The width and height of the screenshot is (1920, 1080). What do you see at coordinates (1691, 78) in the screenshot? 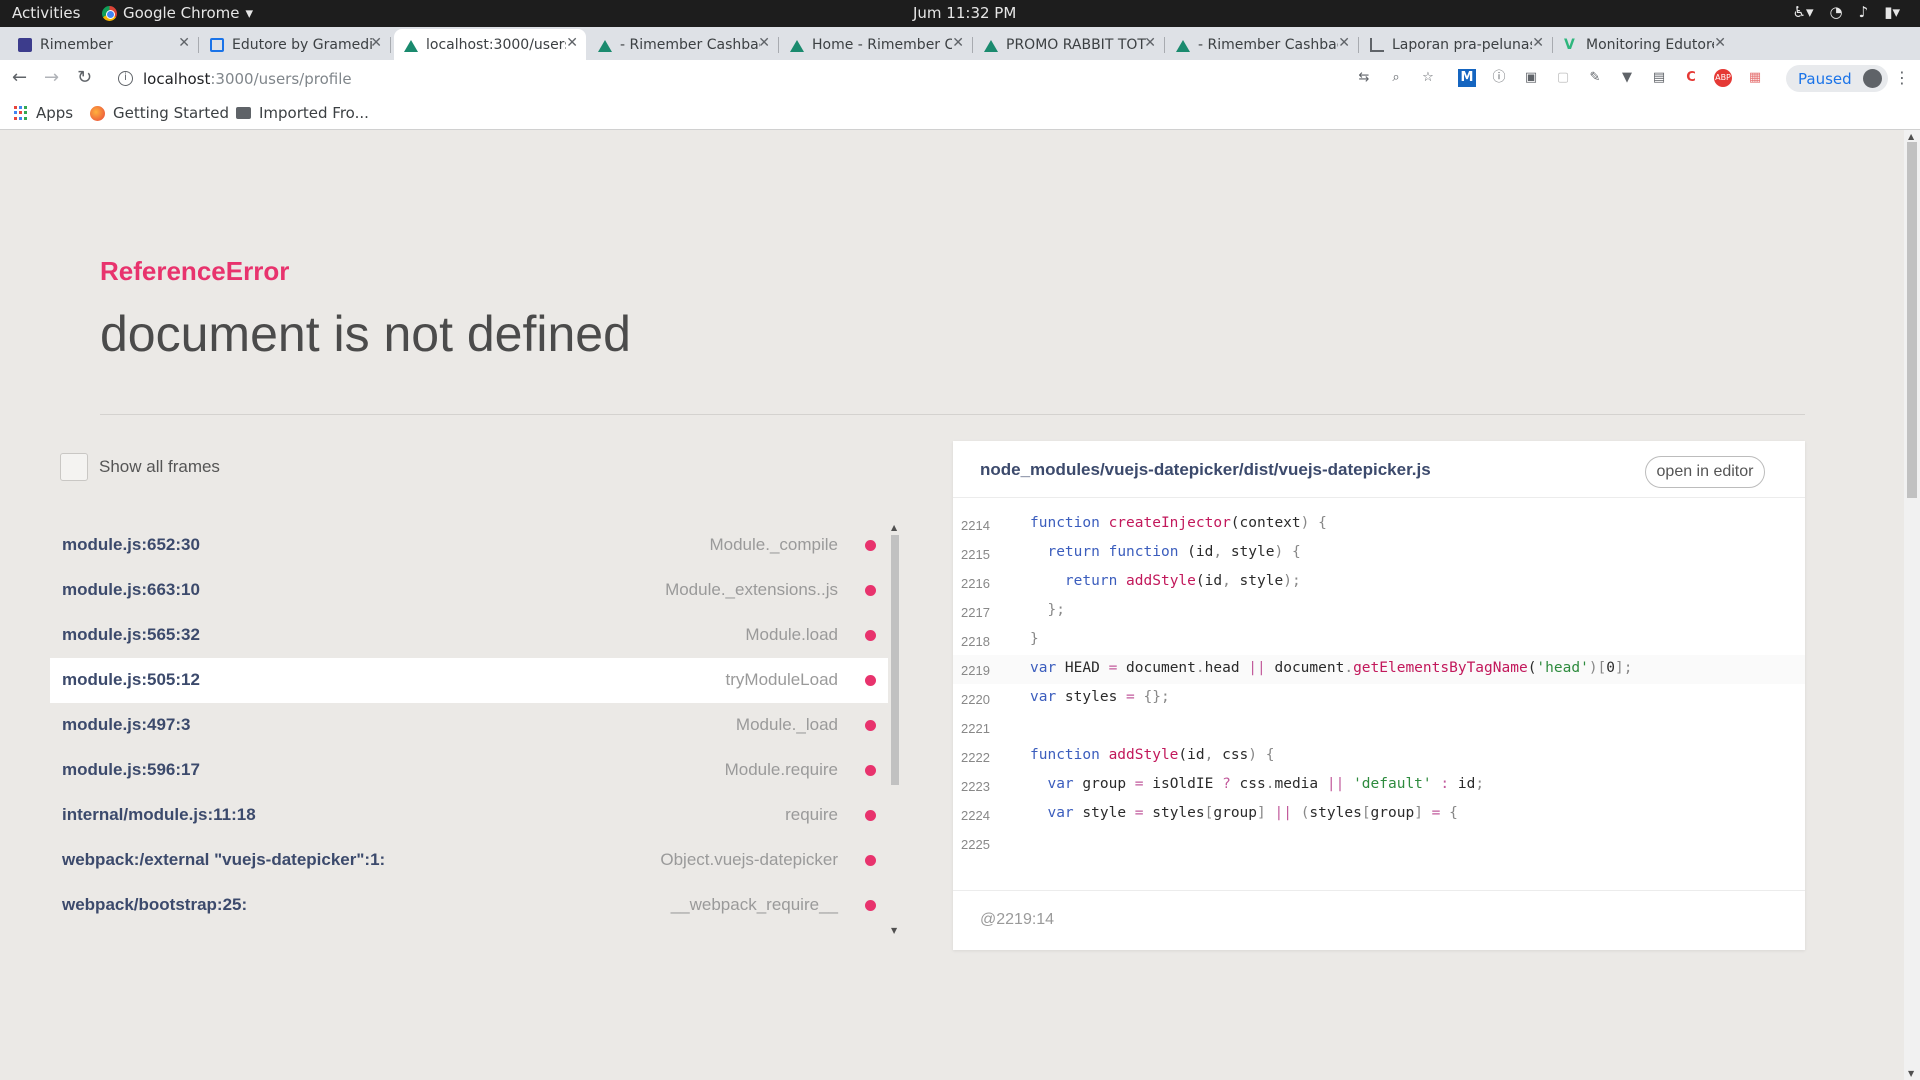
I see `extension-c-icon: C` at bounding box center [1691, 78].